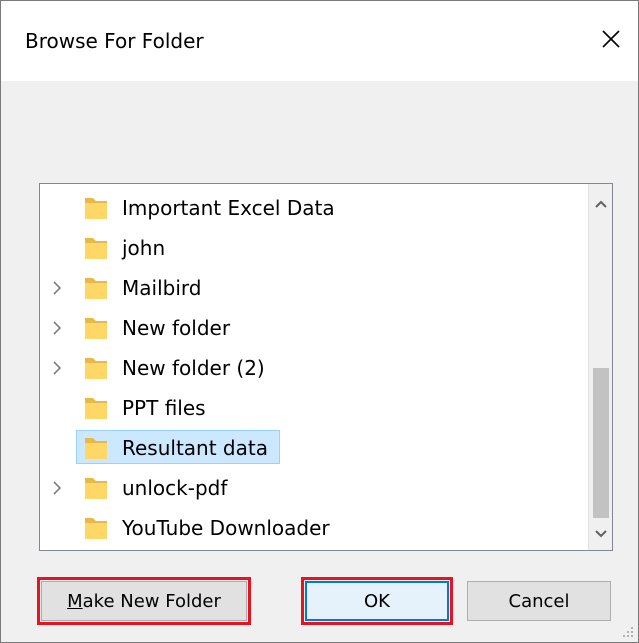  Describe the element at coordinates (601, 443) in the screenshot. I see `scroll-thumb` at that location.